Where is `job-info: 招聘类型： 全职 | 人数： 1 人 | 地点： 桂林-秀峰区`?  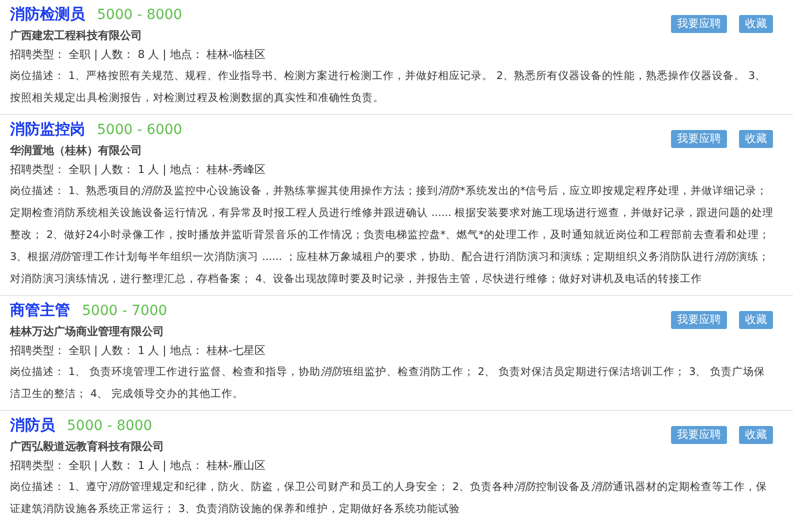 job-info: 招聘类型： 全职 | 人数： 1 人 | 地点： 桂林-秀峰区 is located at coordinates (138, 170).